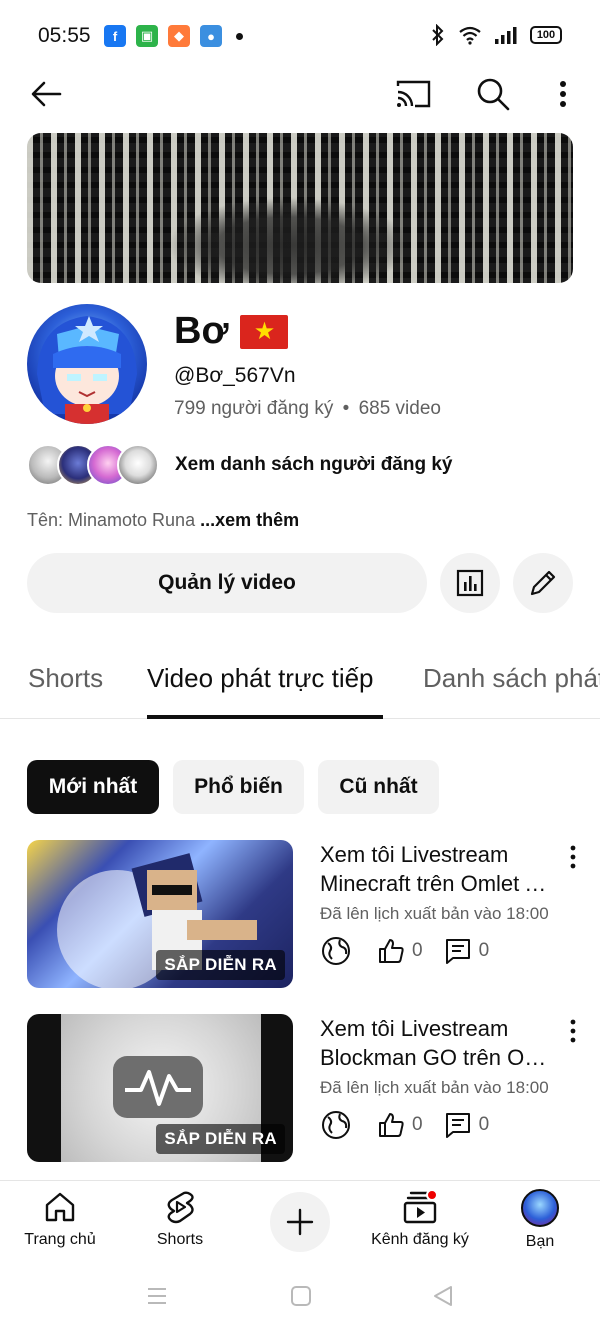 Image resolution: width=600 pixels, height=1333 pixels. I want to click on nav-home: Trang chủ, so click(60, 1219).